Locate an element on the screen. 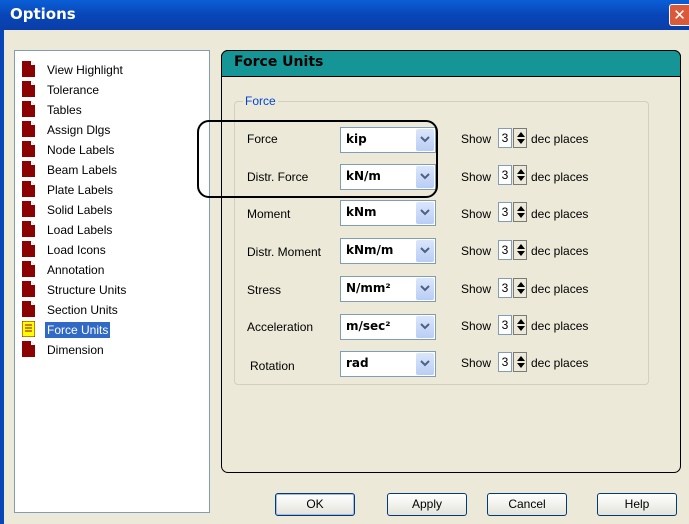 This screenshot has width=689, height=524. open-document-icon is located at coordinates (28, 329).